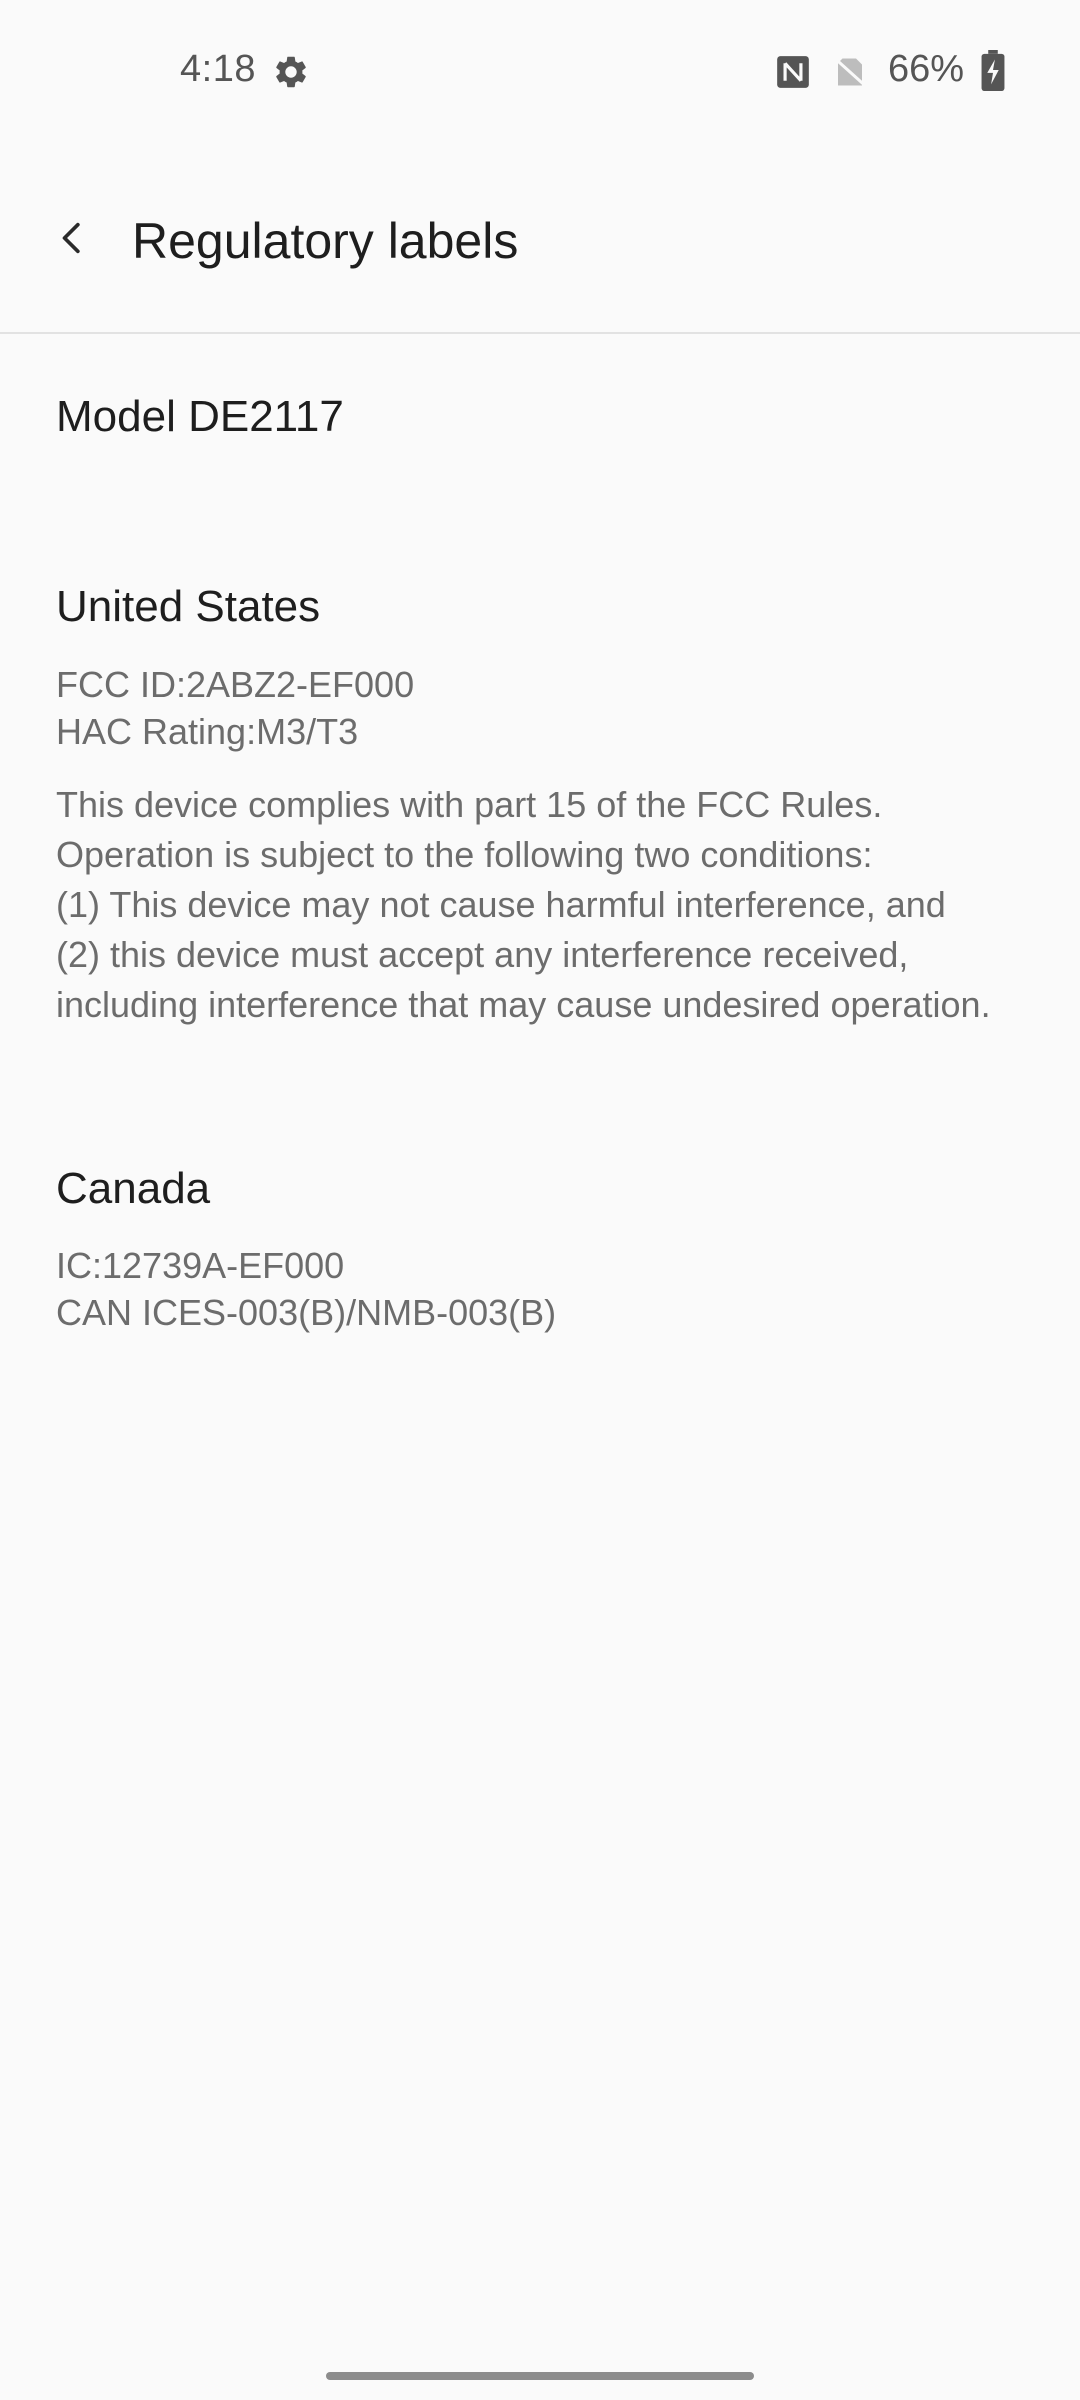  Describe the element at coordinates (325, 241) in the screenshot. I see `page-title: Regulatory labels` at that location.